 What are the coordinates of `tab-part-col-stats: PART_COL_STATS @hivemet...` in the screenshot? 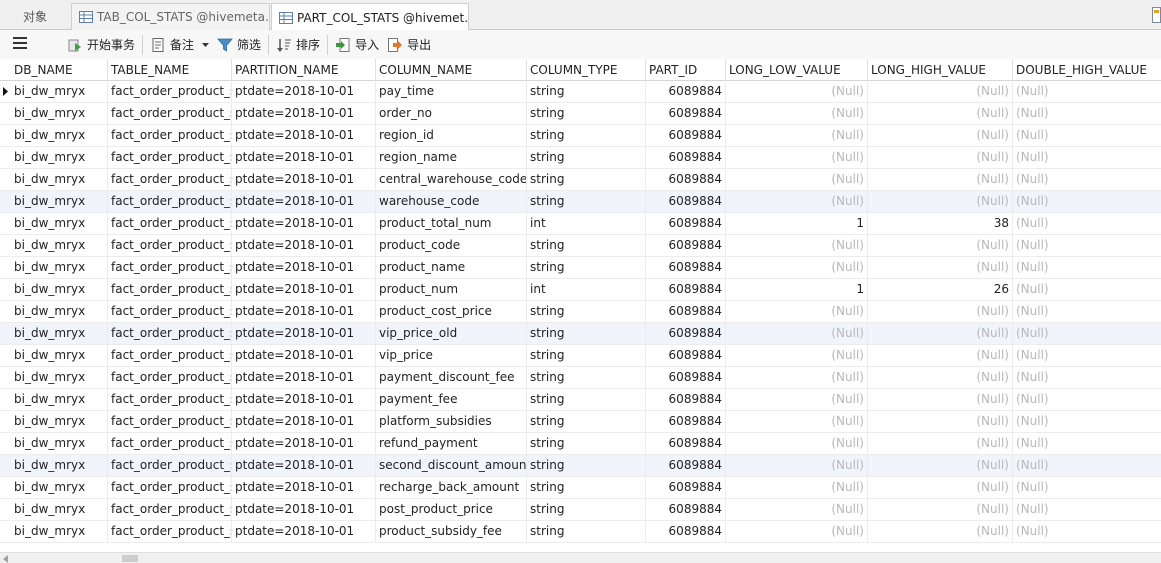 It's located at (370, 17).